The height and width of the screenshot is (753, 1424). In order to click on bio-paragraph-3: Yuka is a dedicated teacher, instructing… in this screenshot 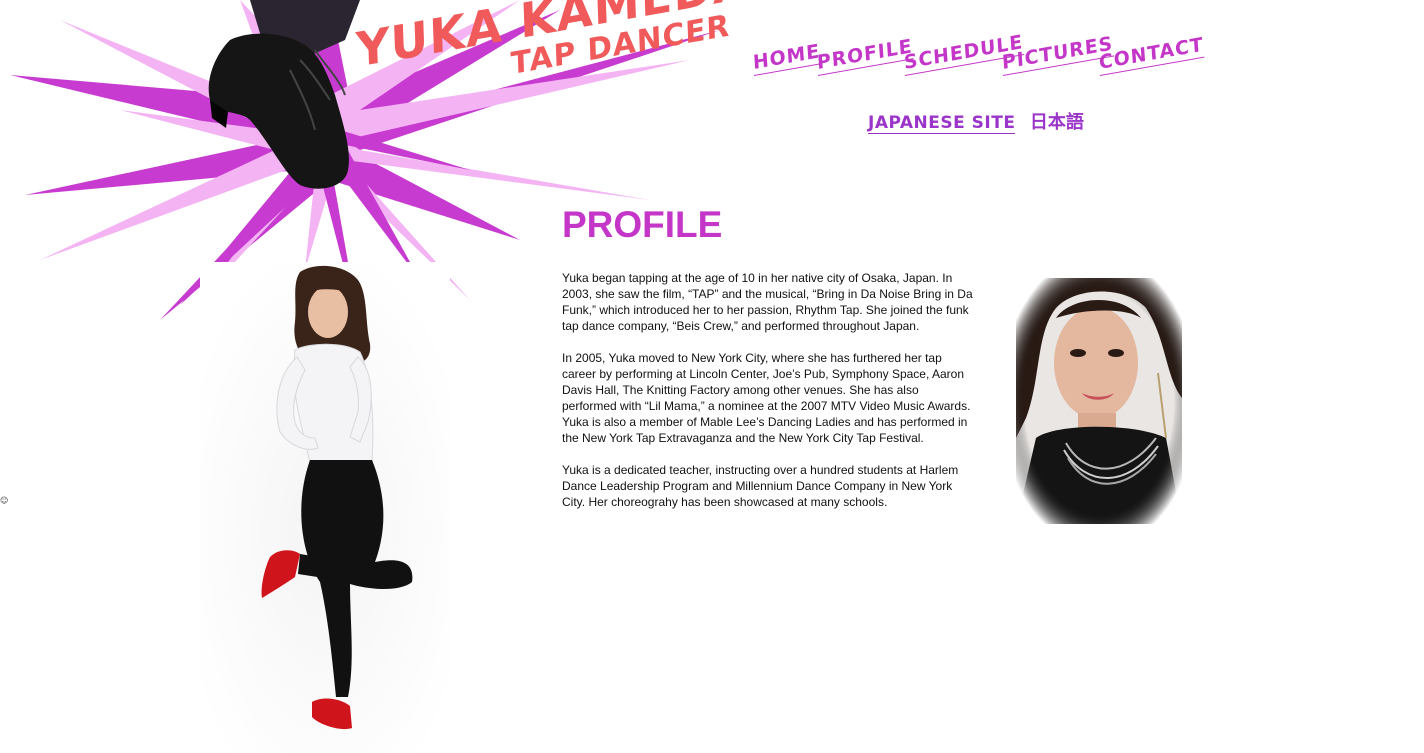, I will do `click(760, 486)`.